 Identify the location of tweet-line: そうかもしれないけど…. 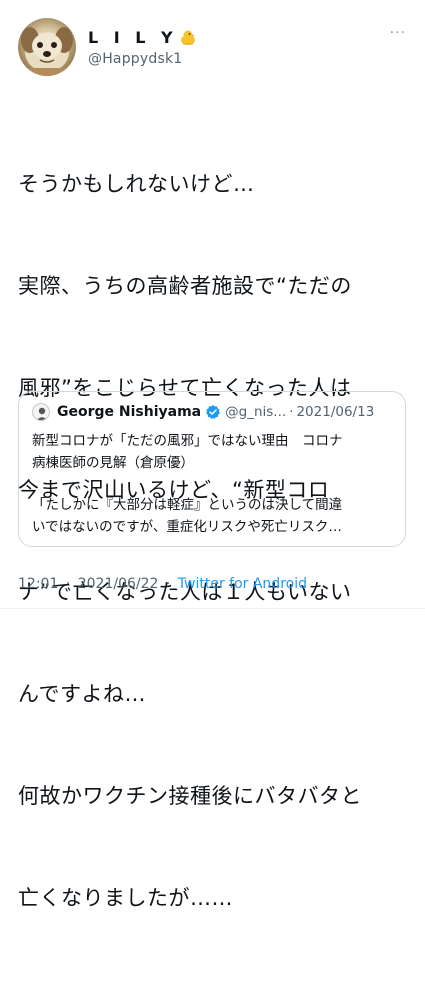
(136, 184).